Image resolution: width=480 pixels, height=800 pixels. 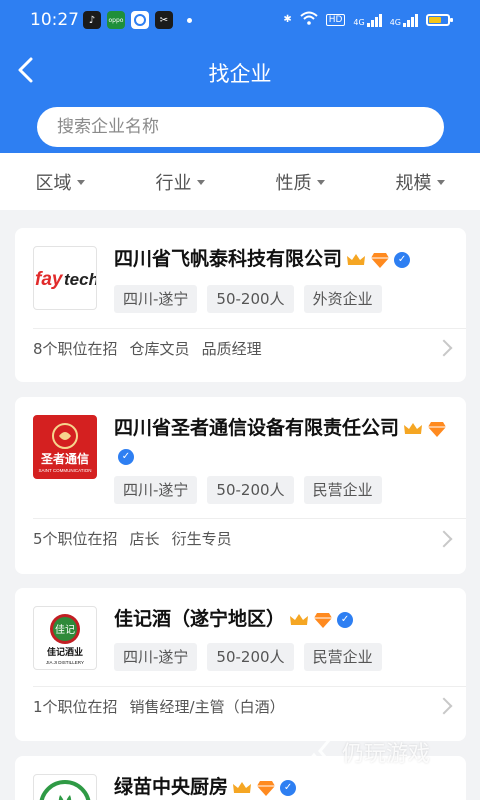 I want to click on filter-industry: 行业, so click(x=180, y=181).